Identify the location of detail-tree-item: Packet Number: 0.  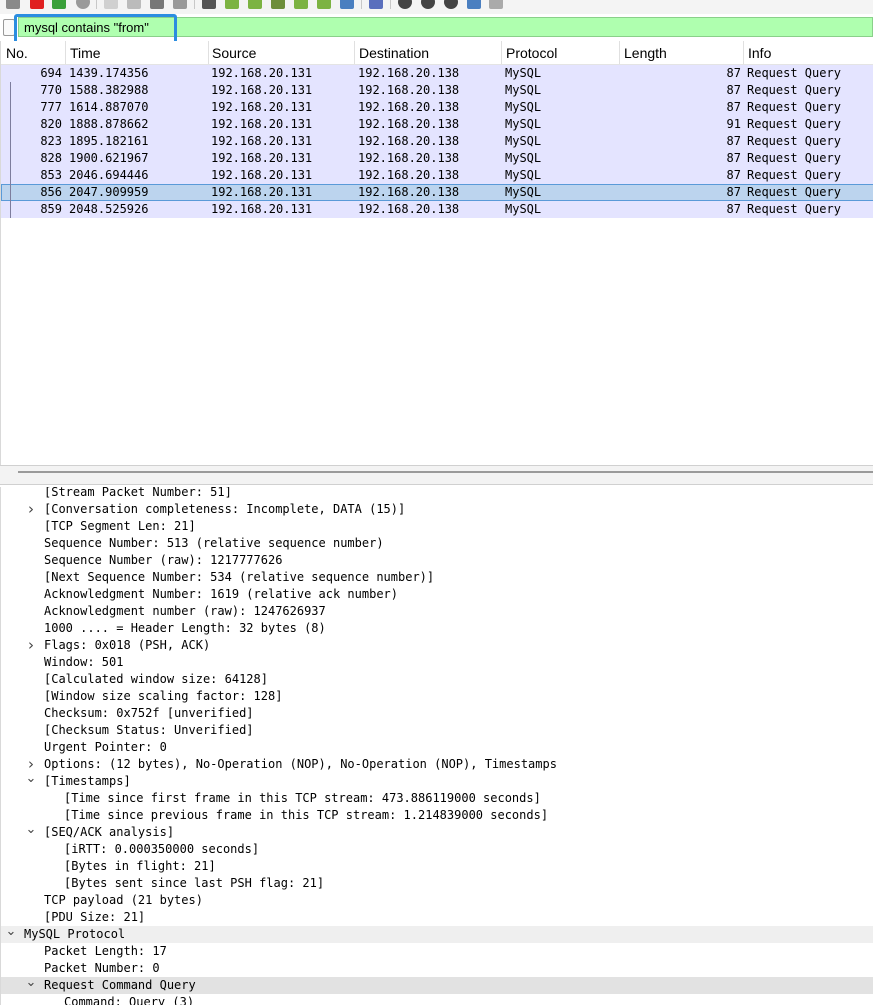
(437, 968).